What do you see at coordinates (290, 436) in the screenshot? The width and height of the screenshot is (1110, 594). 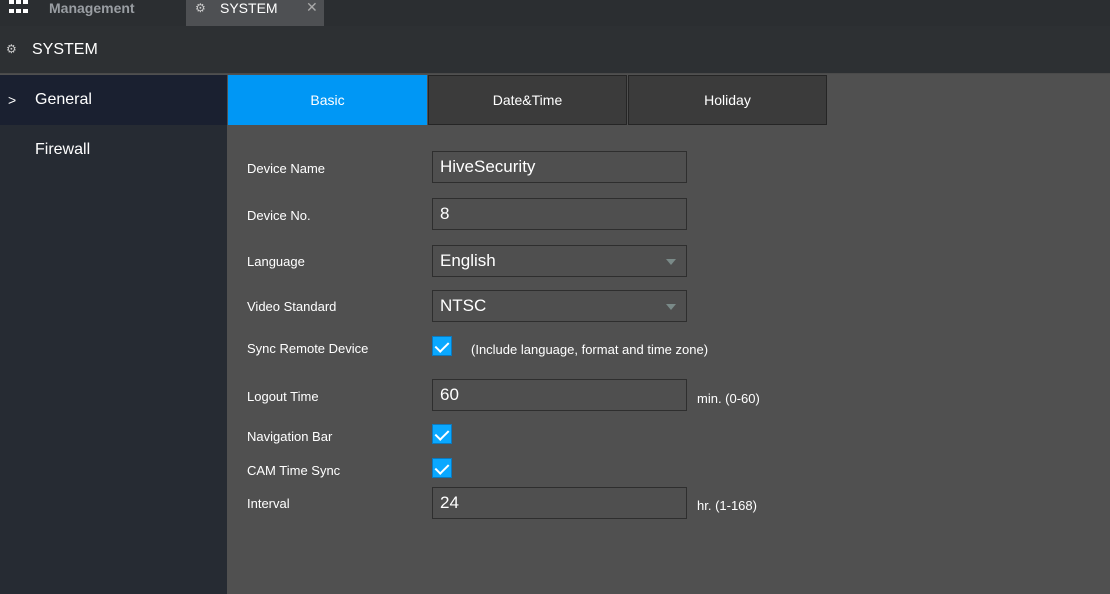 I see `navigation-bar-label: Navigation Bar` at bounding box center [290, 436].